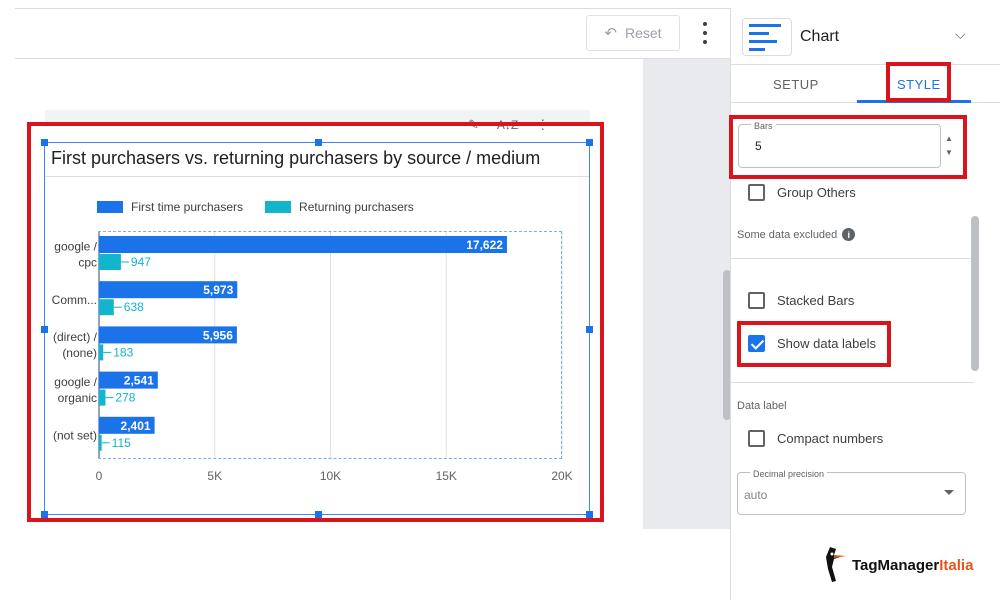 This screenshot has width=1000, height=600. I want to click on data-label-section-title: Data label, so click(762, 406).